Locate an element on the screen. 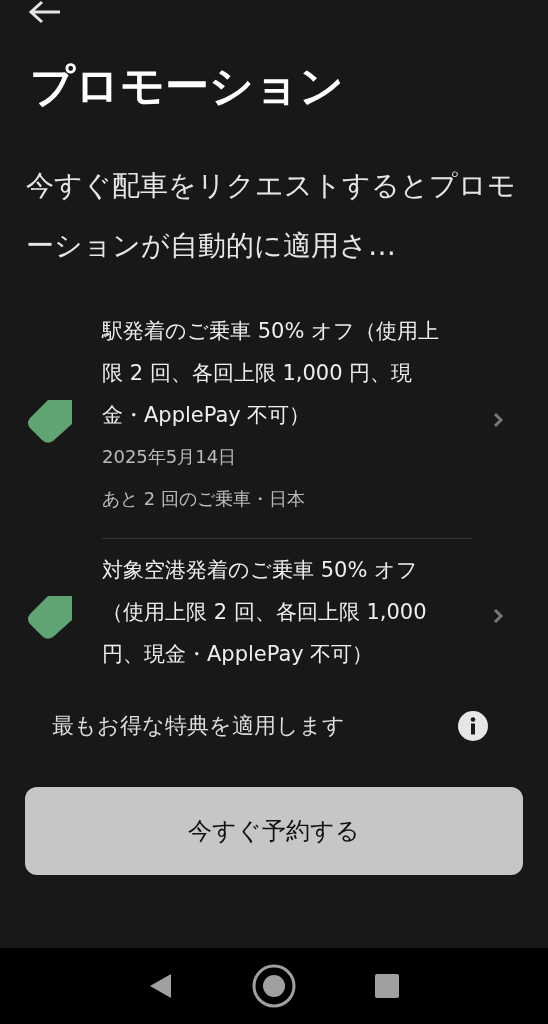 The width and height of the screenshot is (548, 1024). note-text: 最もお得な特典を適用します is located at coordinates (198, 726).